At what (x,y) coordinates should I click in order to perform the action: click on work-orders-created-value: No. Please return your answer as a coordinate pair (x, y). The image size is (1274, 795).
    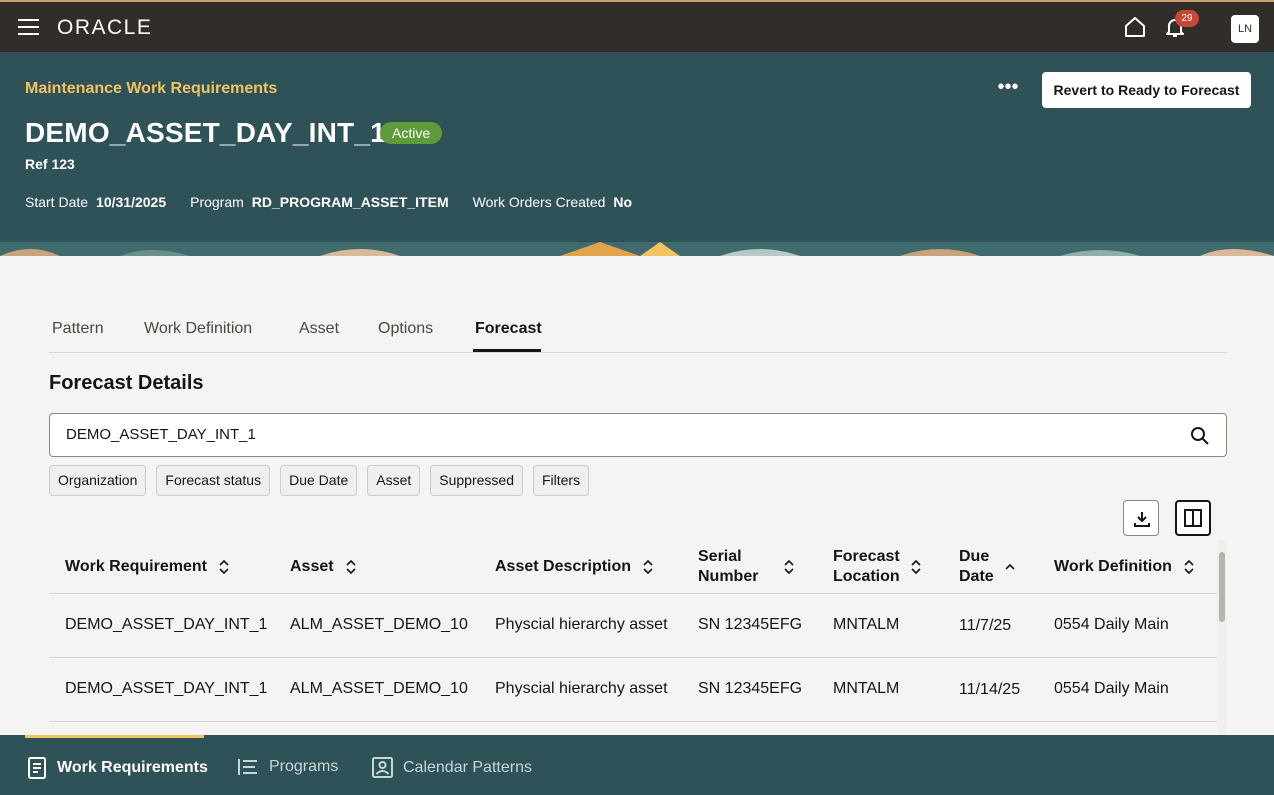
    Looking at the image, I should click on (623, 202).